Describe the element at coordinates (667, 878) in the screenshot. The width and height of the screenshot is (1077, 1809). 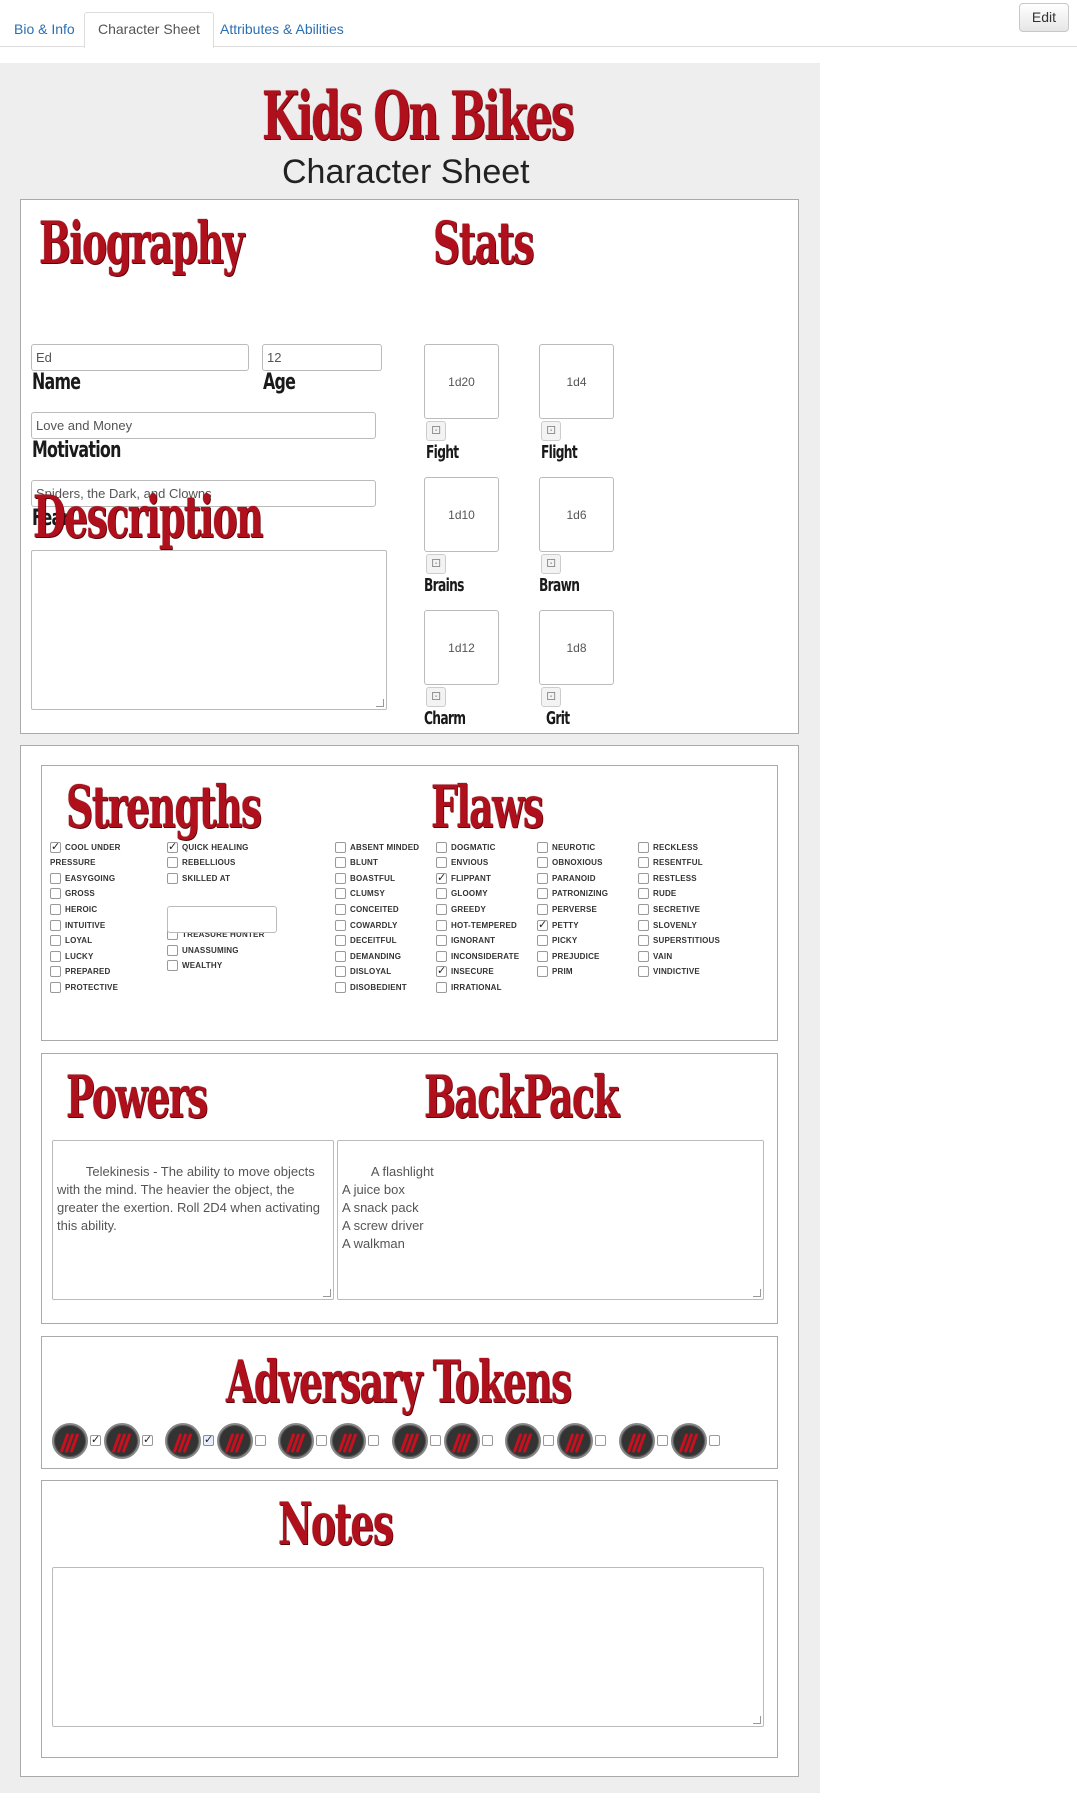
I see `checkbox-row: RESTLESS` at that location.